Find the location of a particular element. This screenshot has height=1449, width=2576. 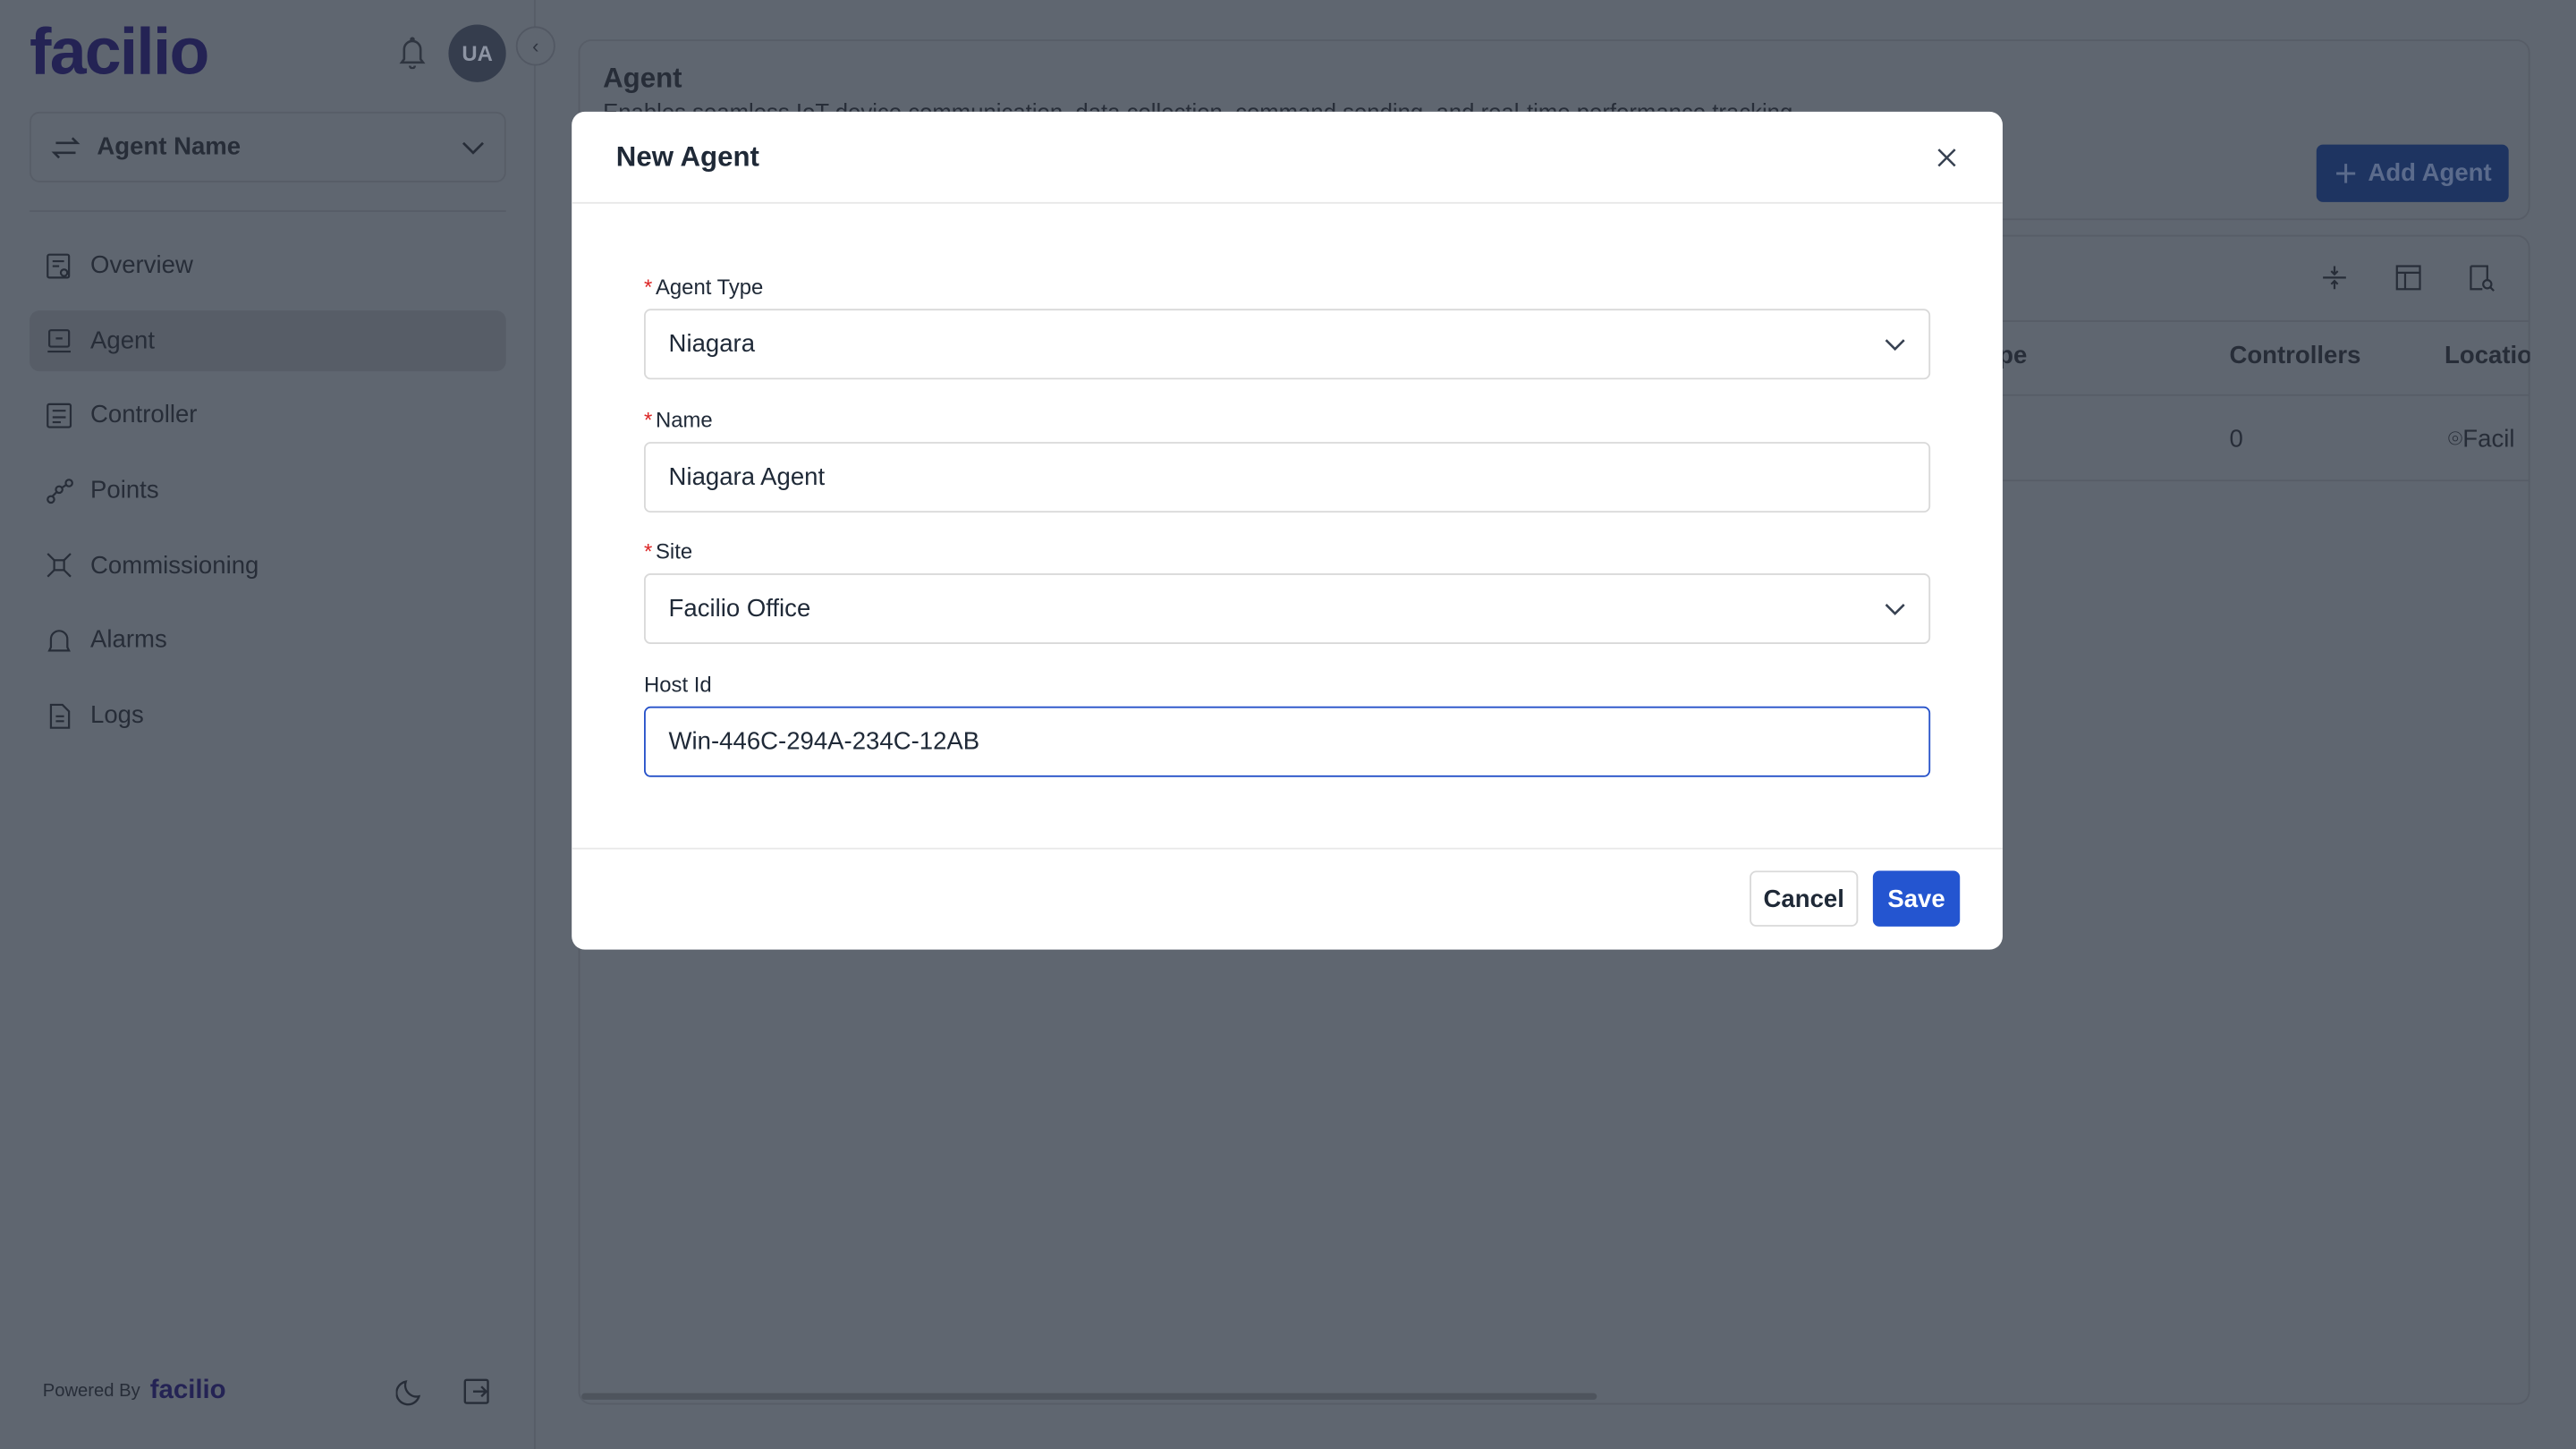

collapse-sidebar-button: ‹ is located at coordinates (535, 46).